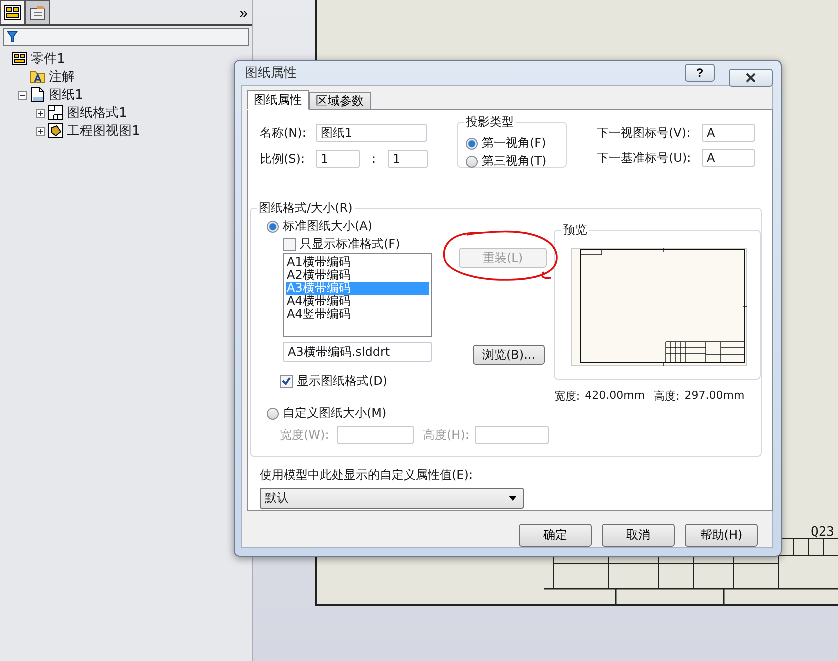 This screenshot has width=838, height=661. What do you see at coordinates (555, 535) in the screenshot?
I see `dialog-button: 确定` at bounding box center [555, 535].